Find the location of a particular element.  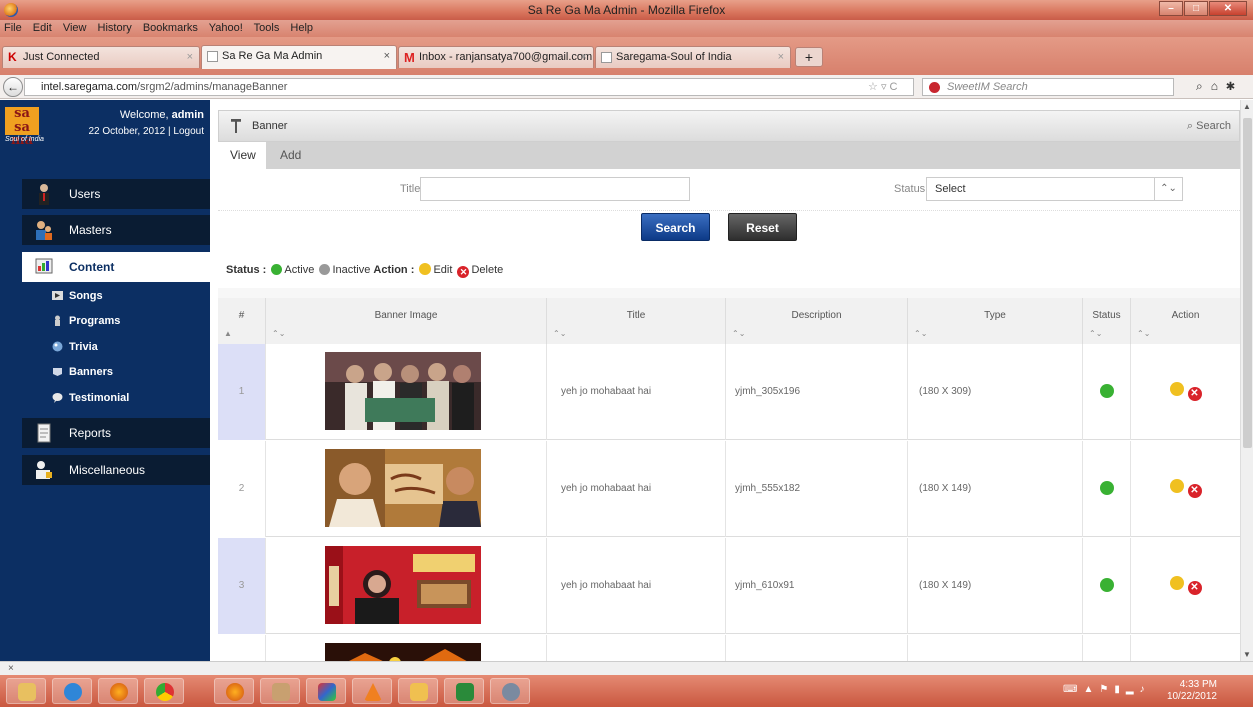

flag-icon: ⚑ is located at coordinates (1106, 689).